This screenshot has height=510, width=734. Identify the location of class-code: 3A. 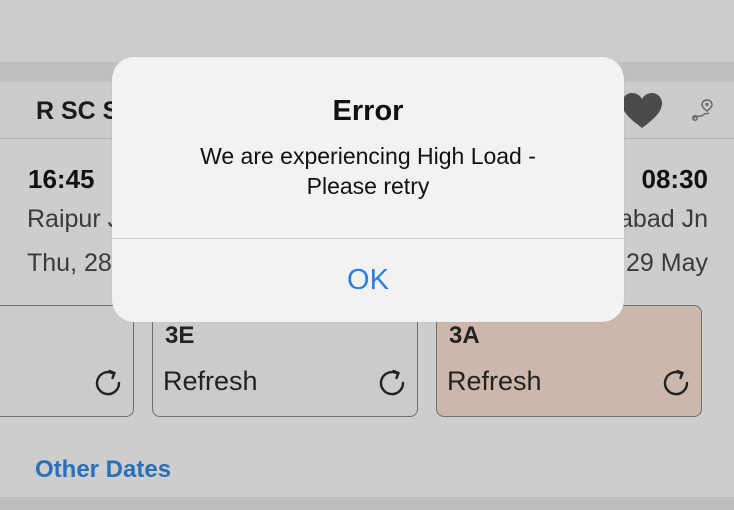
(464, 335).